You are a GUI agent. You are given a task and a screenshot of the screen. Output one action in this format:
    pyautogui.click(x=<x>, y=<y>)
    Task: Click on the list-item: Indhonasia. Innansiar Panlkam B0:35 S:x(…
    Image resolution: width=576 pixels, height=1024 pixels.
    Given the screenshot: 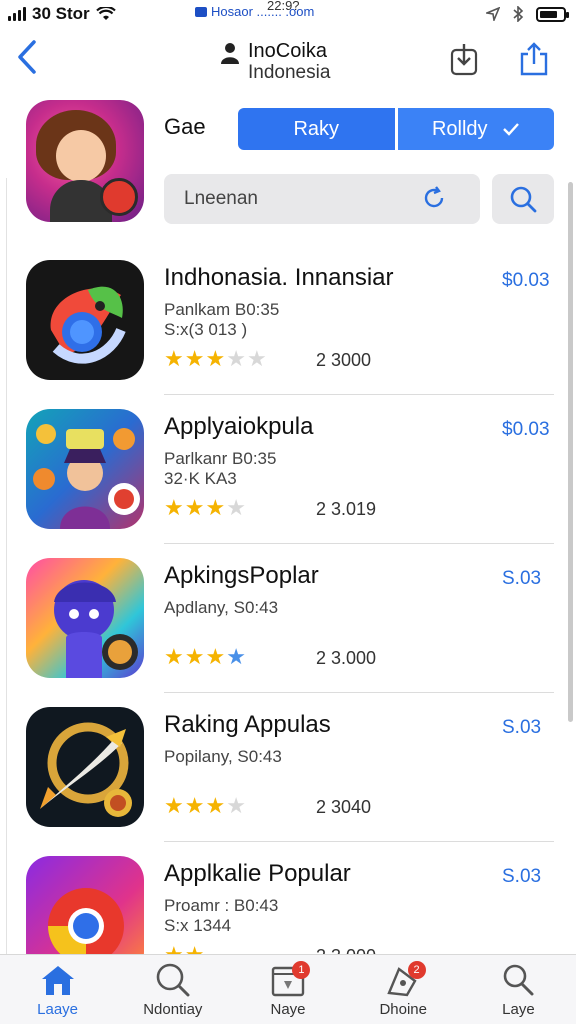 What is the action you would take?
    pyautogui.click(x=288, y=320)
    